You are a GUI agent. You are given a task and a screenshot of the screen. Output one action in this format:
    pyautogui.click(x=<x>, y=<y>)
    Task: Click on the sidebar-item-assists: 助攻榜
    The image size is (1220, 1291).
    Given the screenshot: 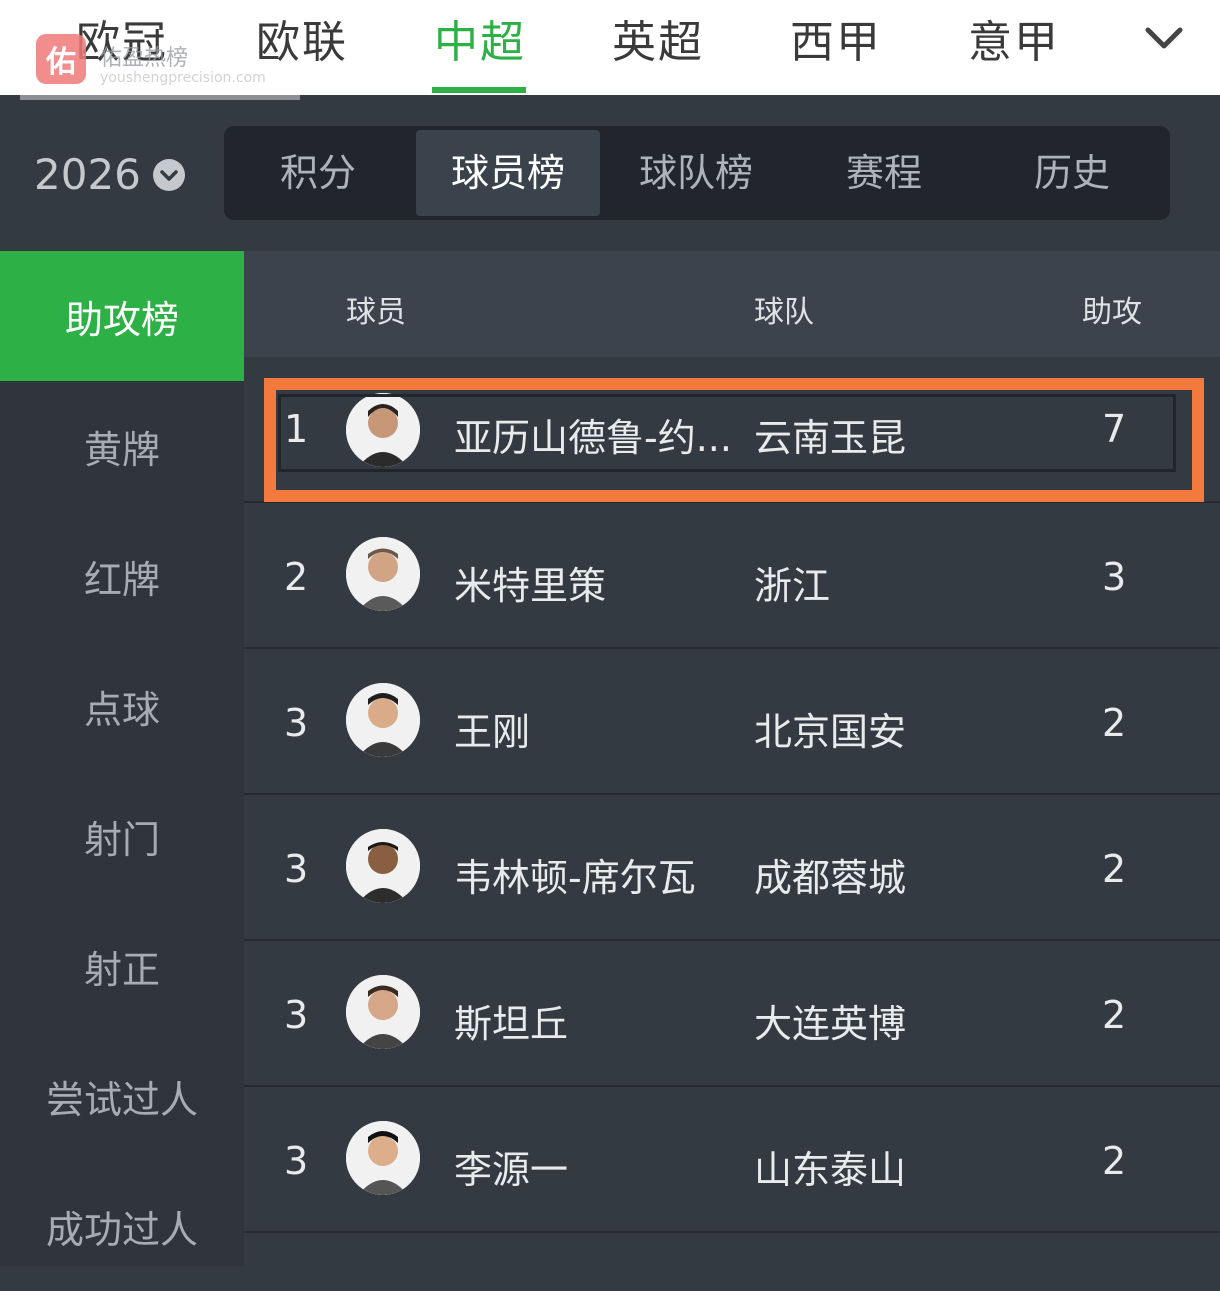 What is the action you would take?
    pyautogui.click(x=122, y=316)
    